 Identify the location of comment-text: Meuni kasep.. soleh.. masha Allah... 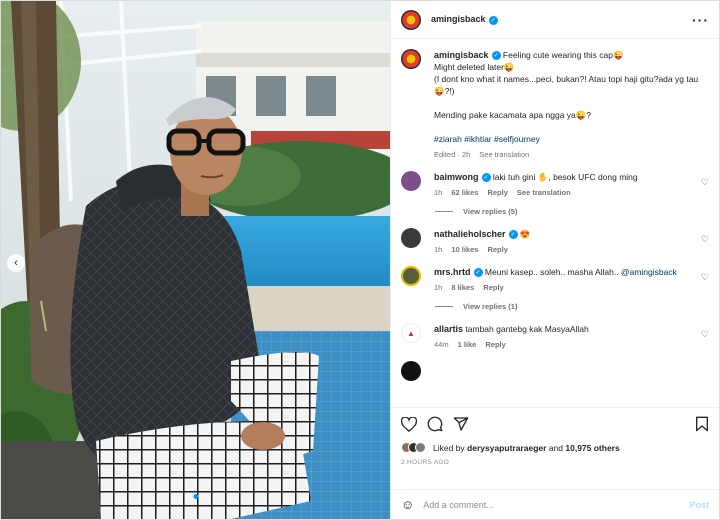
(551, 272).